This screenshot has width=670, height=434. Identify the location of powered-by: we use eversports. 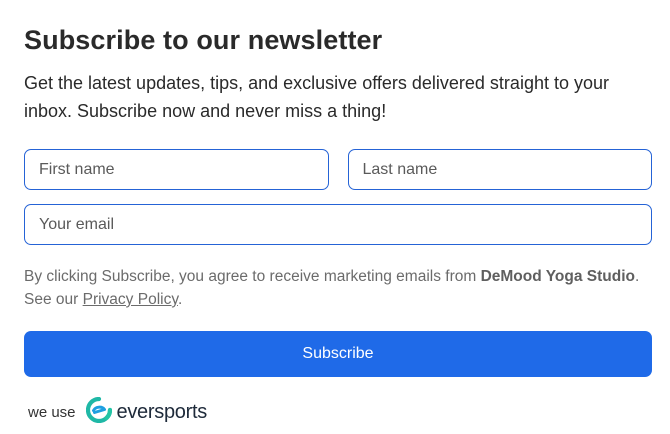
(118, 412).